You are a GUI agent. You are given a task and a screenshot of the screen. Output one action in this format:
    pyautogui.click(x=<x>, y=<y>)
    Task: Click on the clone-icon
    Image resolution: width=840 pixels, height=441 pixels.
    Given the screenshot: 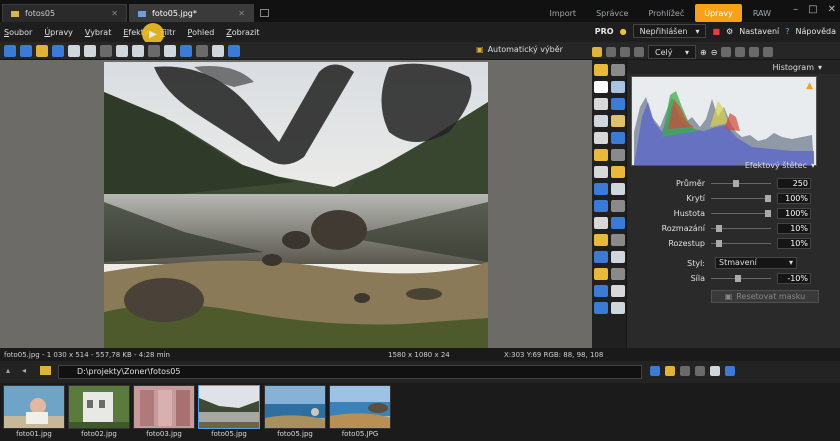 What is the action you would take?
    pyautogui.click(x=601, y=121)
    